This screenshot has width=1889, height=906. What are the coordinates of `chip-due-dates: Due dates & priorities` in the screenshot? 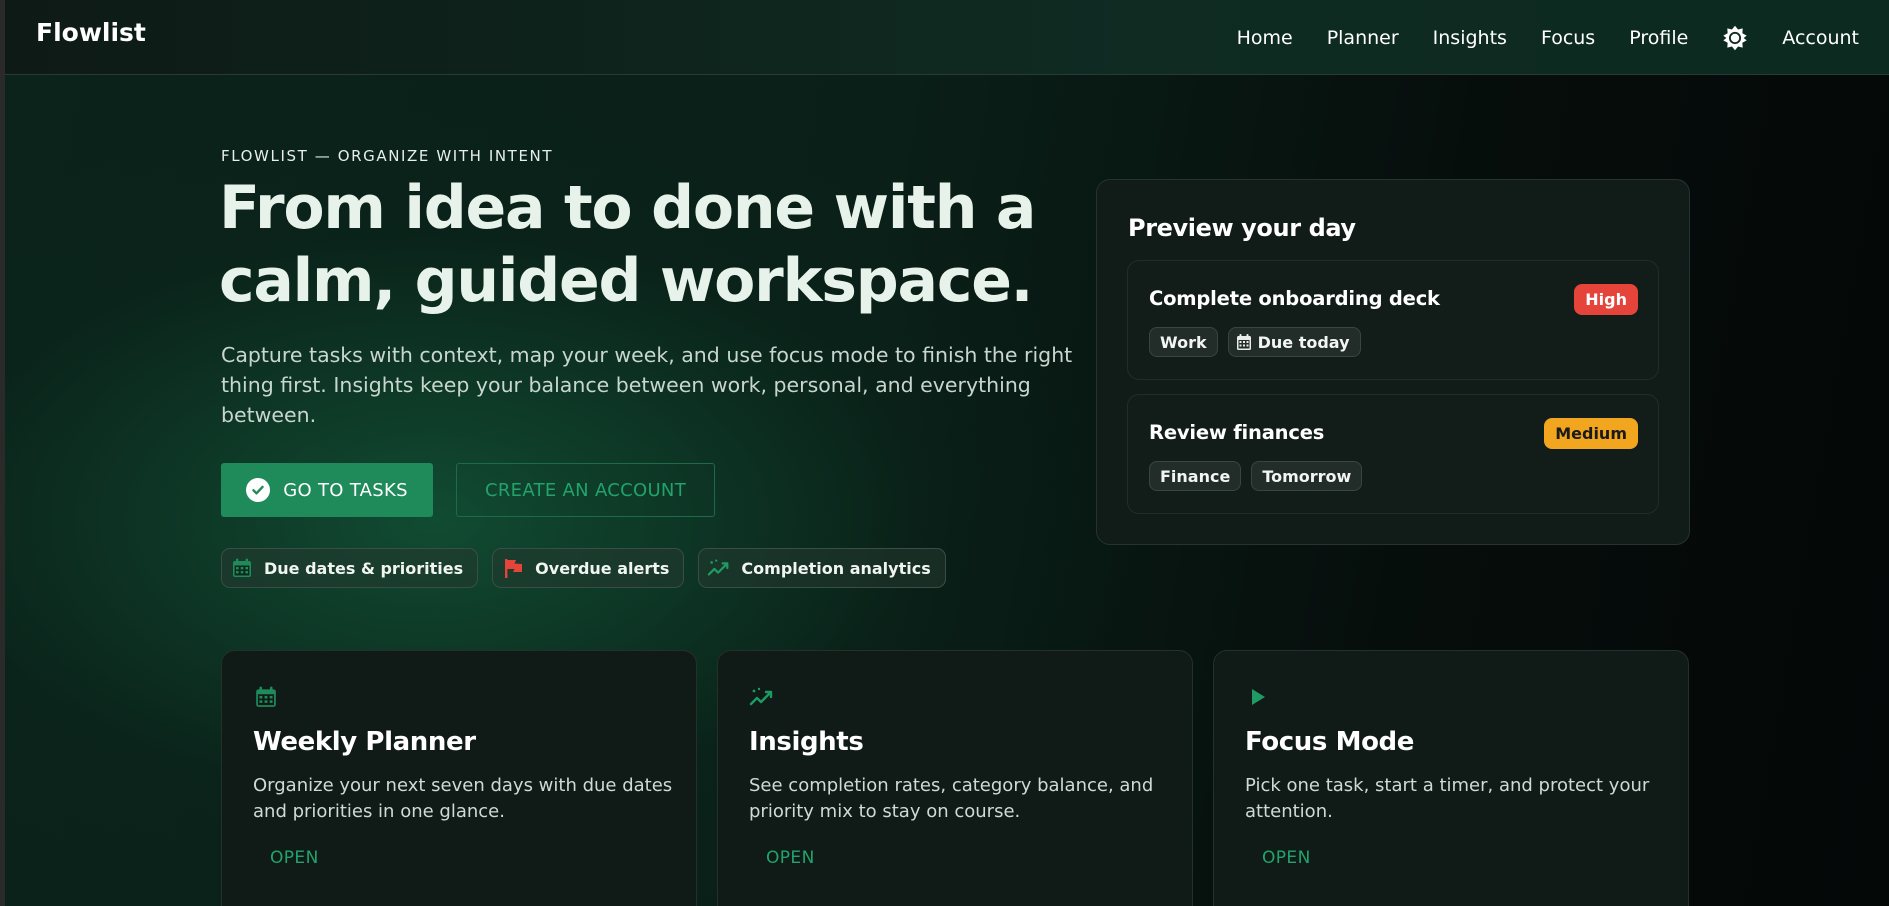 It's located at (350, 568).